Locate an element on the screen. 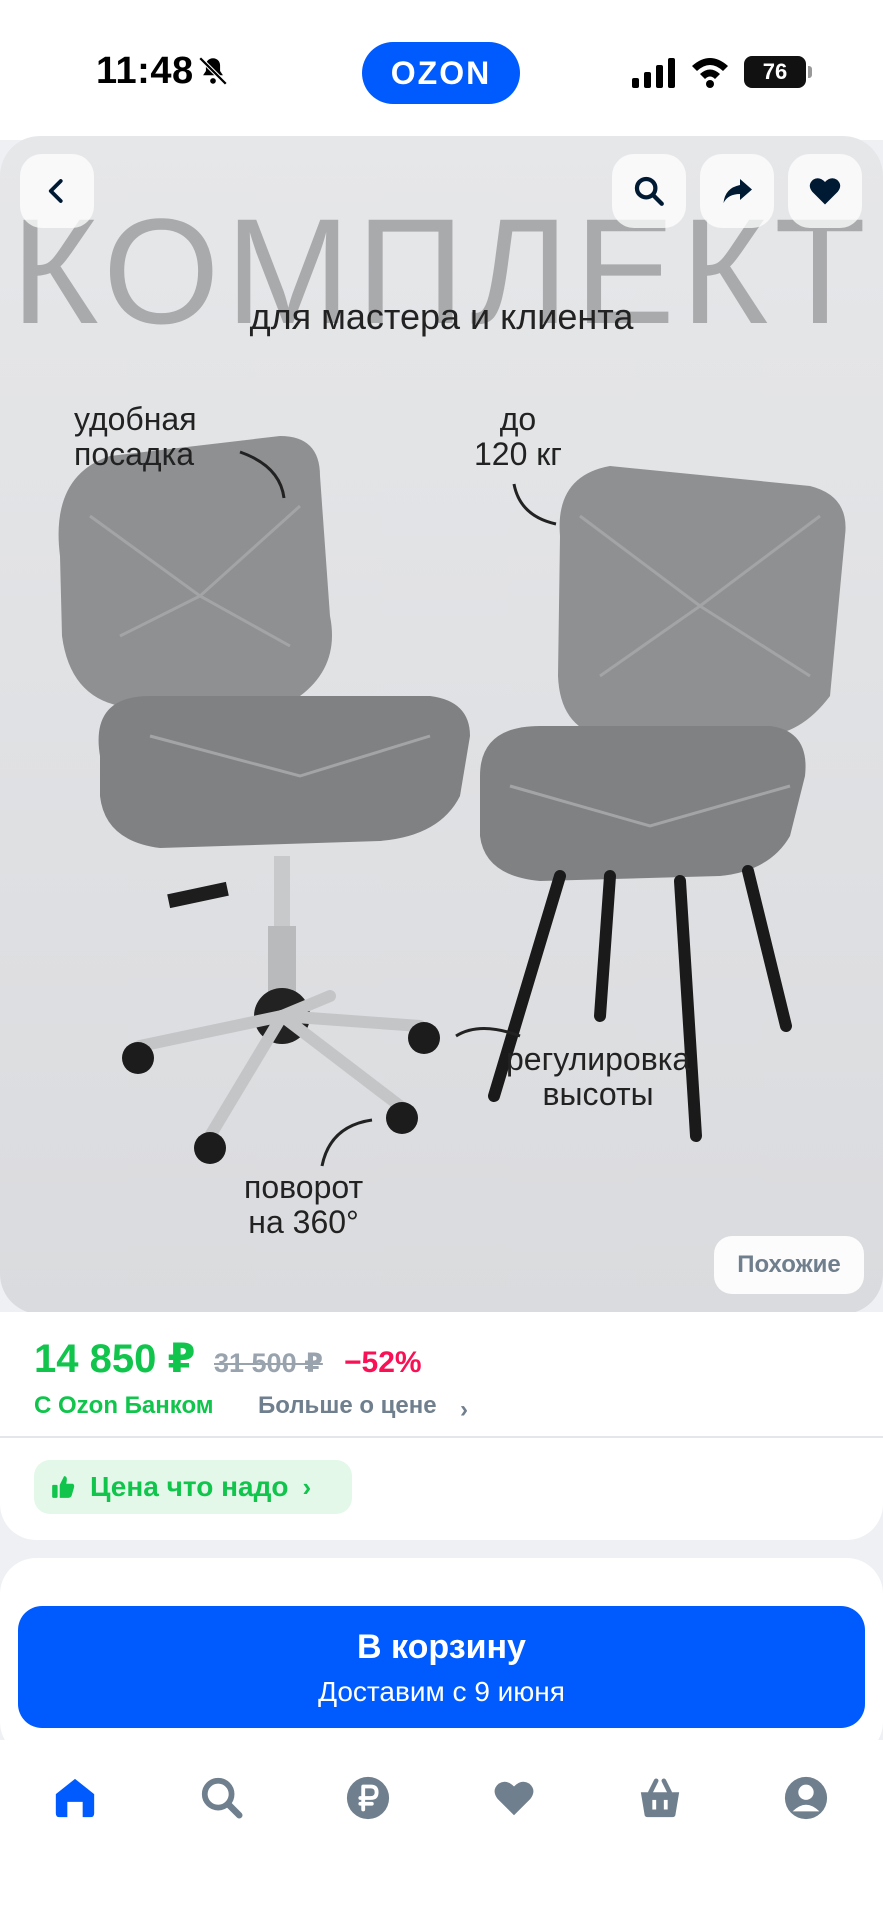  ozon-logo: OZON is located at coordinates (441, 73).